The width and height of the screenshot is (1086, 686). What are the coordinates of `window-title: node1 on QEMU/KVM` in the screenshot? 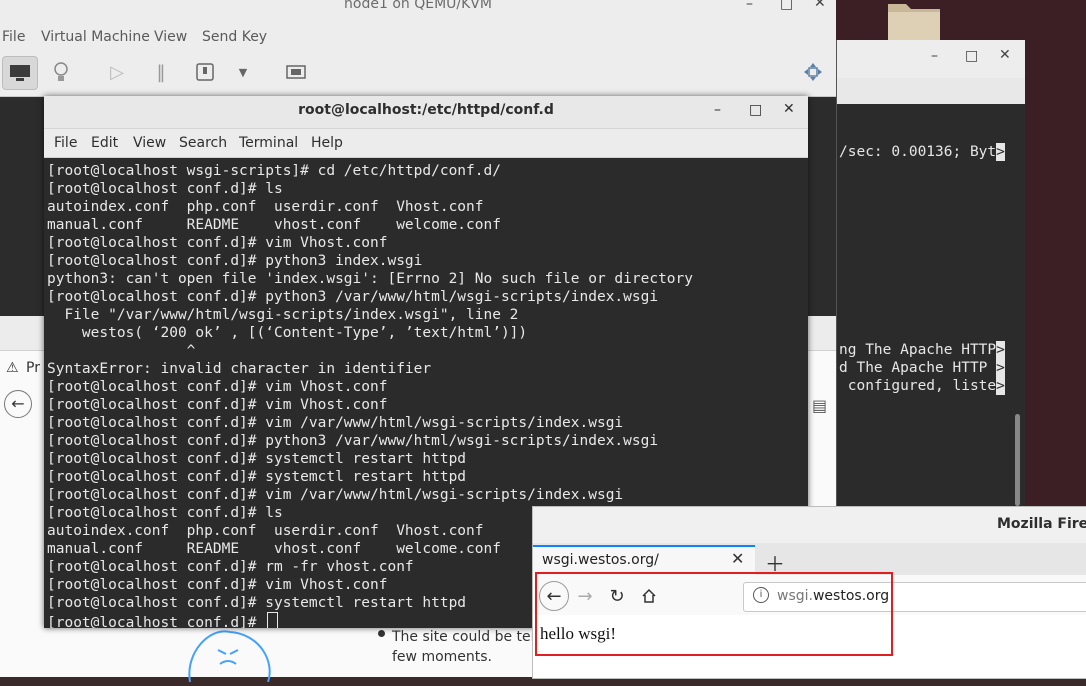 It's located at (418, 6).